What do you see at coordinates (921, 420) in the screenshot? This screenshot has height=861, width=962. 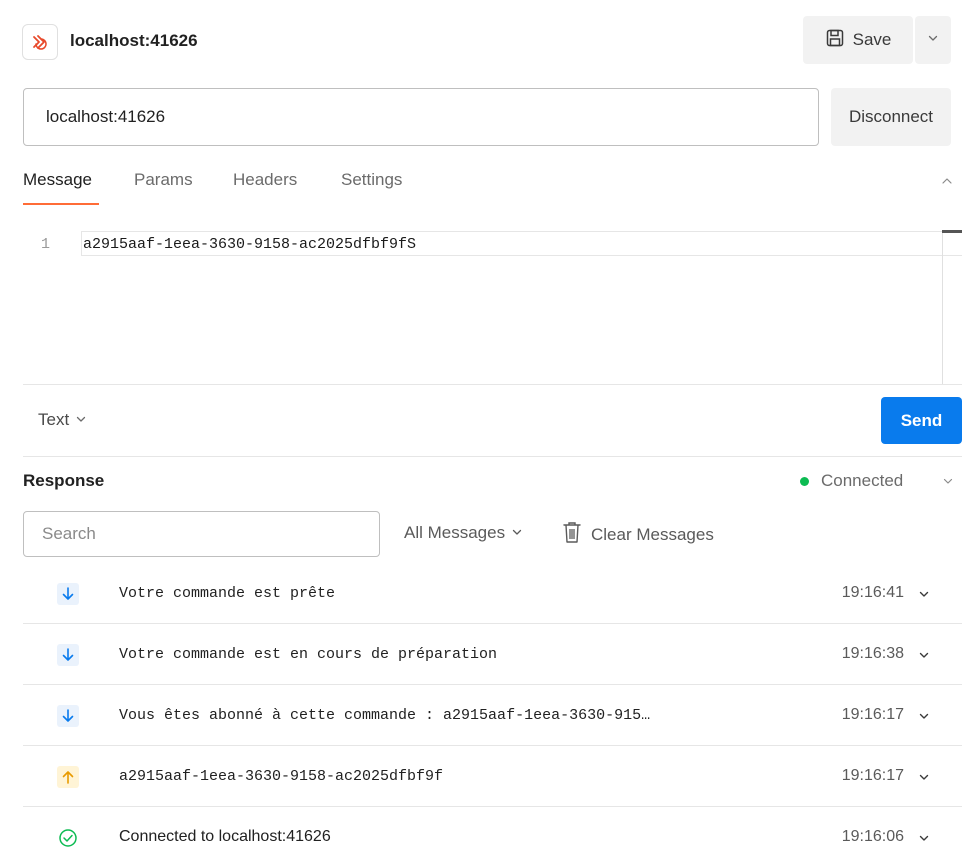 I see `send-button: Send` at bounding box center [921, 420].